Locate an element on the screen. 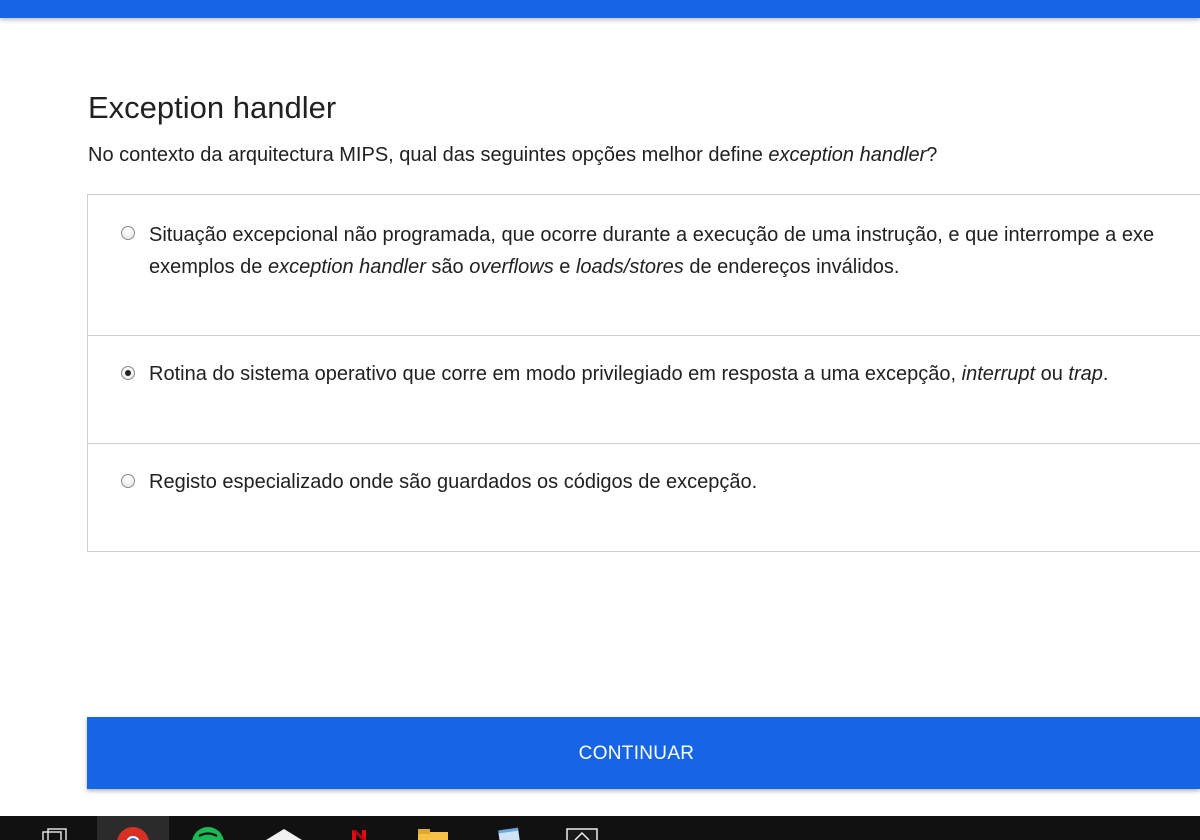 This screenshot has height=840, width=1200. italic-term: trap is located at coordinates (1085, 374).